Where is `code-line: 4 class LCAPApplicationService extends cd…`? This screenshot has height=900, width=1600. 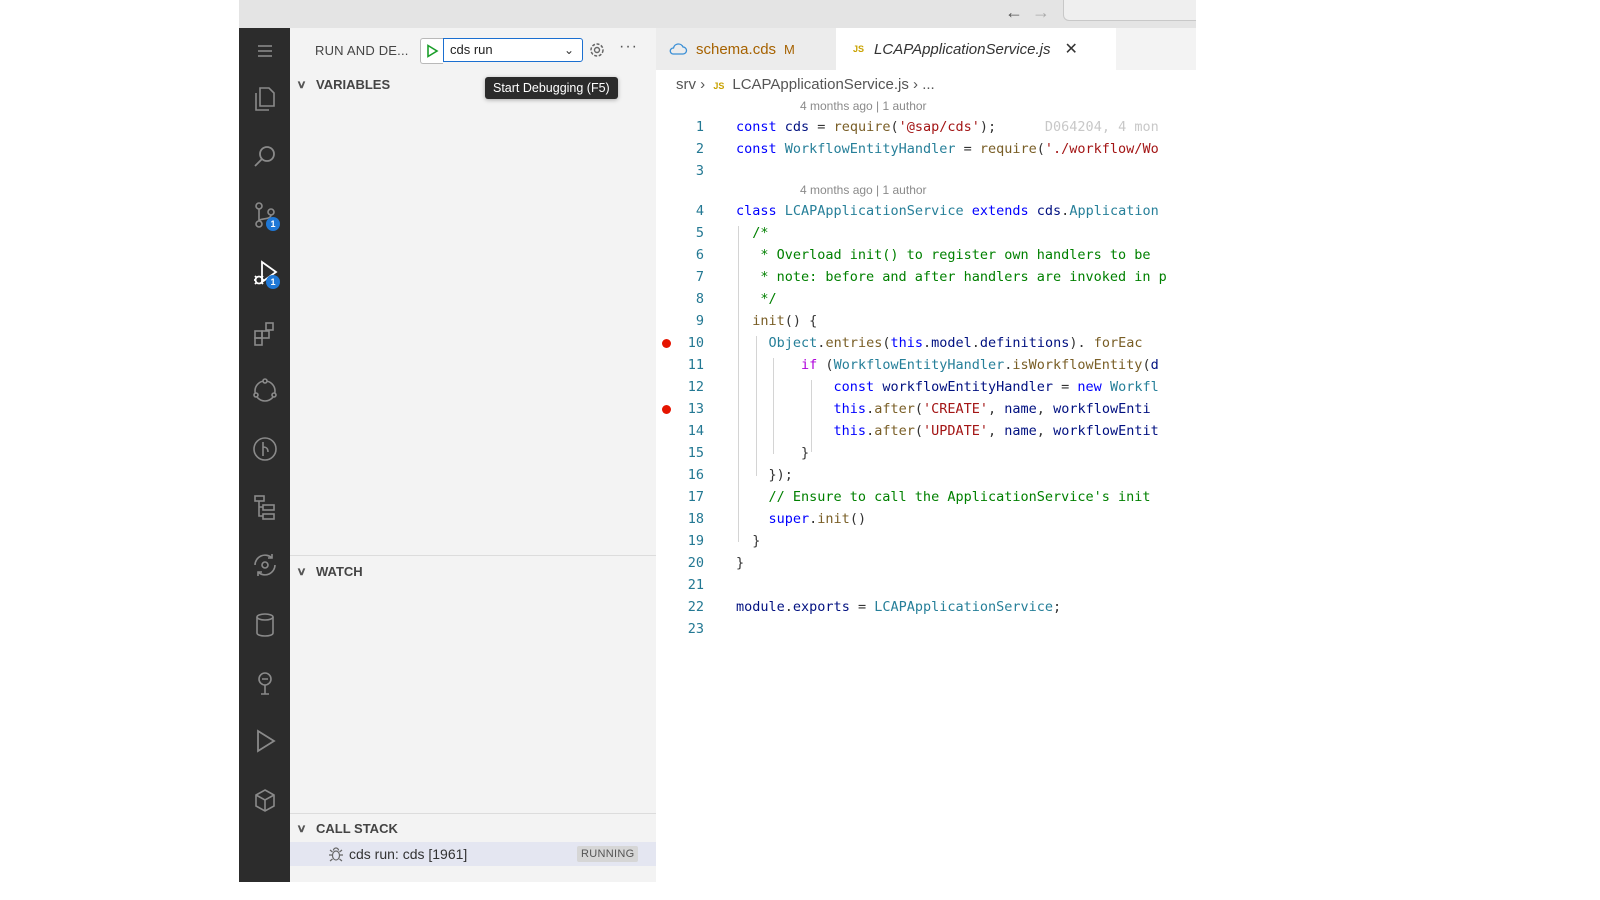 code-line: 4 class LCAPApplicationService extends cd… is located at coordinates (926, 211).